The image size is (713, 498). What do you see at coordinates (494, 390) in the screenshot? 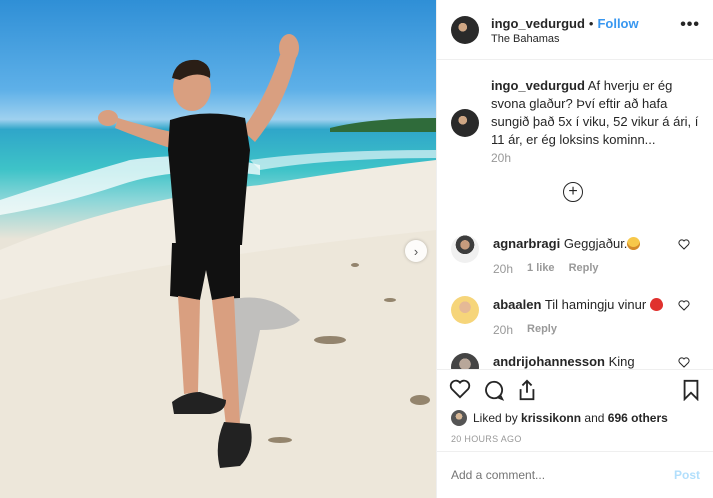
I see `comment-icon` at bounding box center [494, 390].